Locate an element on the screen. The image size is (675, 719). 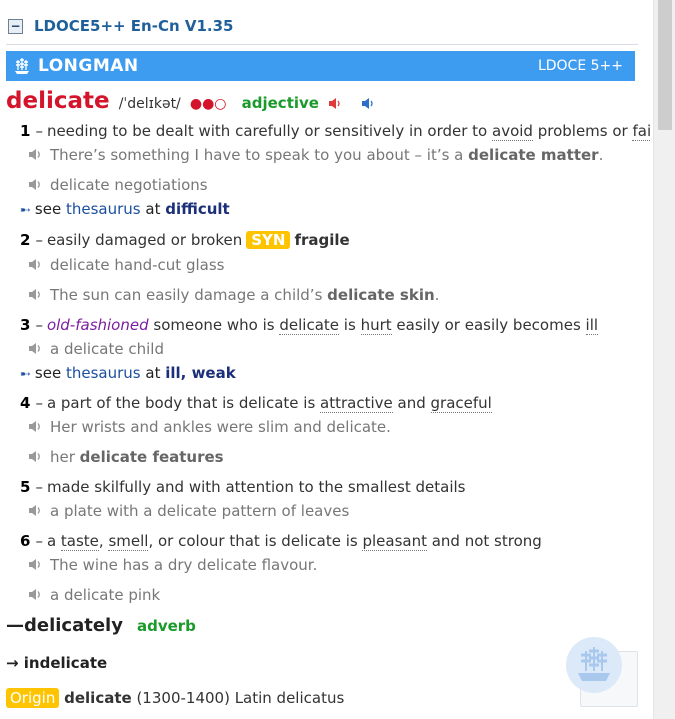
sense-number: 2 is located at coordinates (25, 240).